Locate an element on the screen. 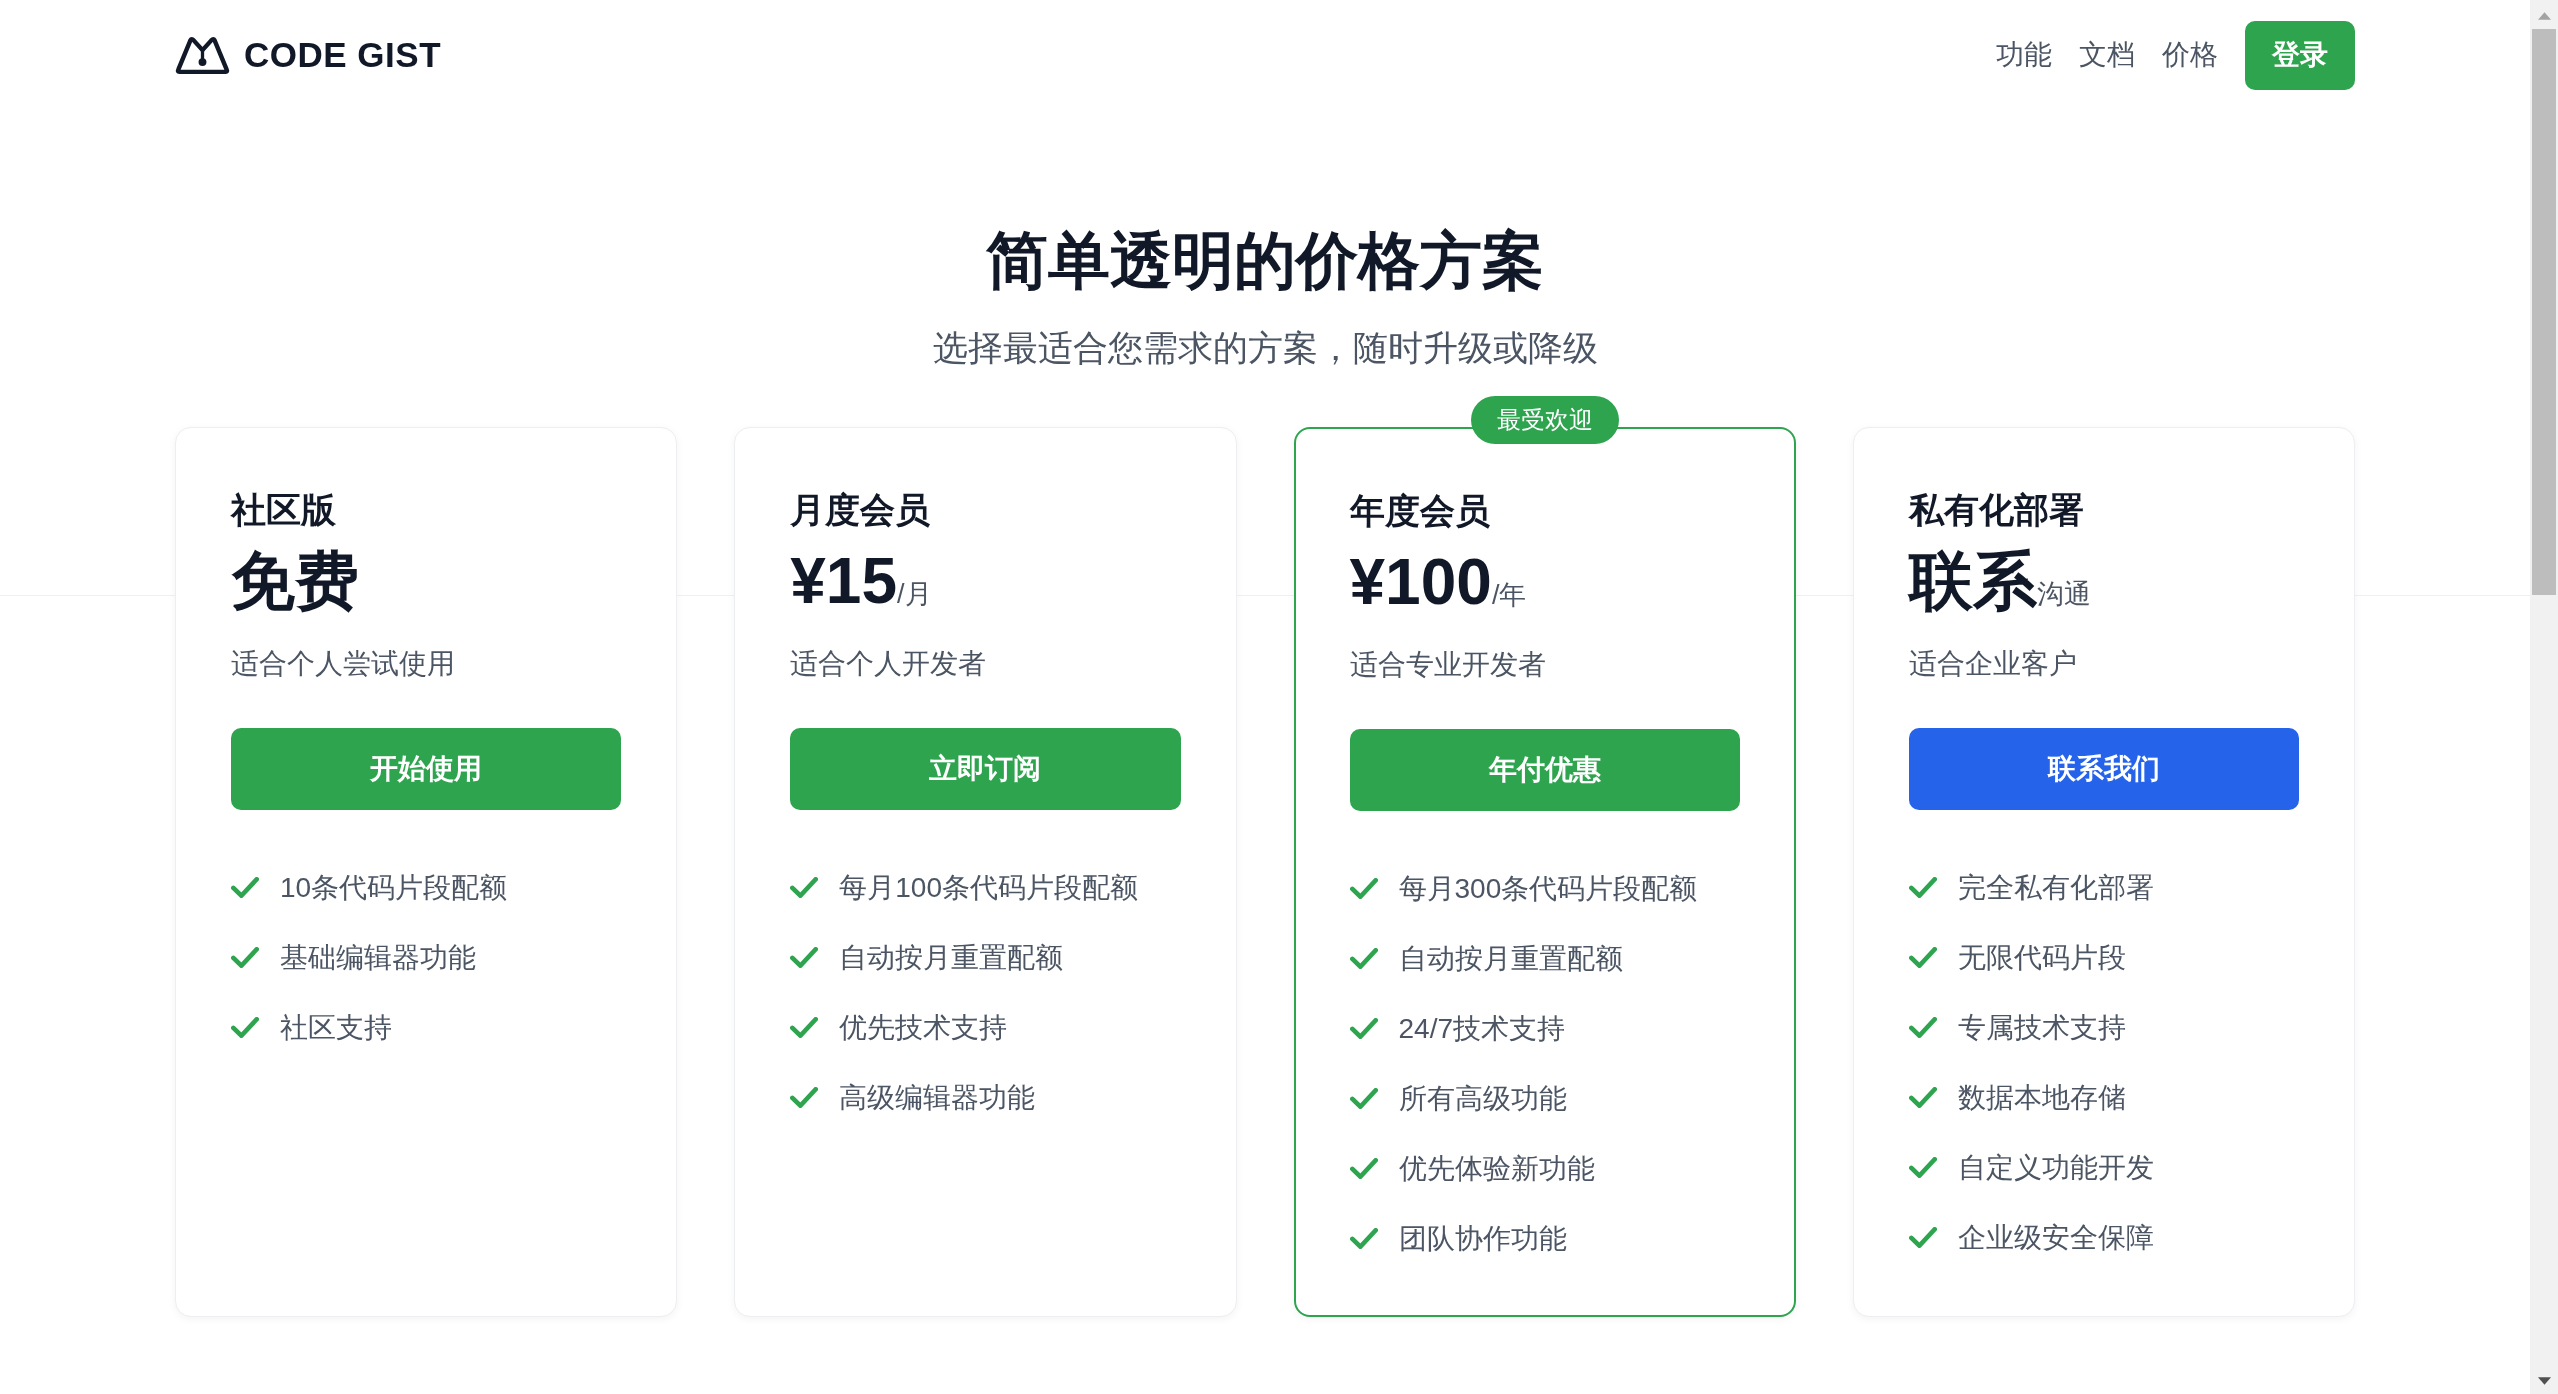 The width and height of the screenshot is (2558, 1394). feature-text: 基础编辑器功能 is located at coordinates (378, 958).